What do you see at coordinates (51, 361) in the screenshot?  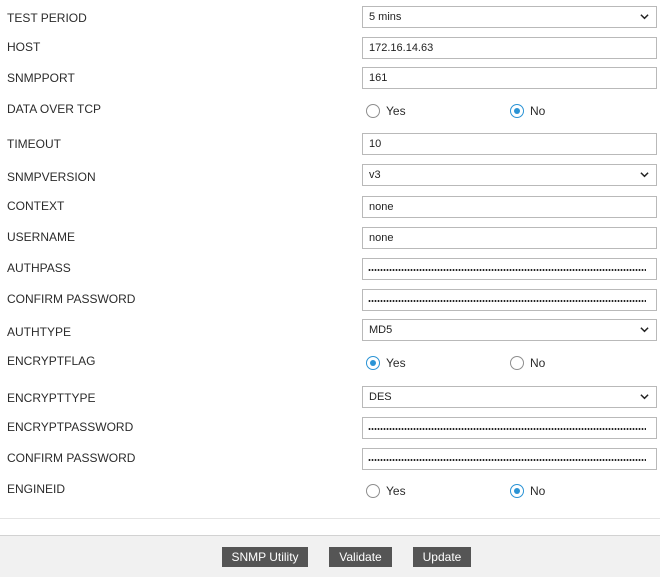 I see `encryptflag-label: ENCRYPTFLAG` at bounding box center [51, 361].